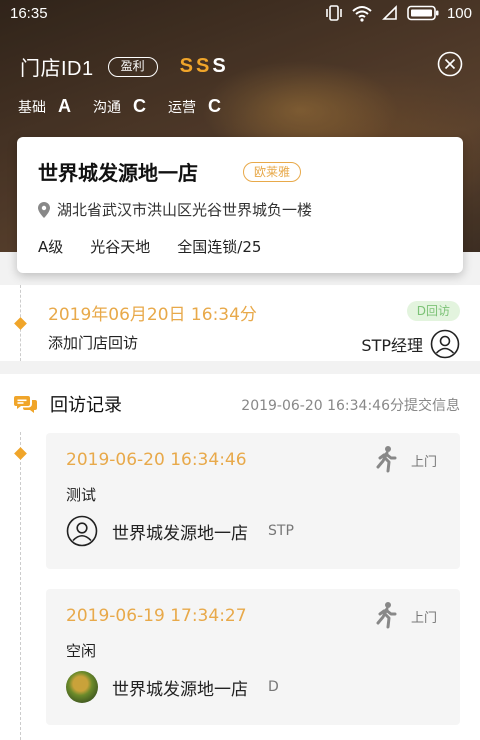  I want to click on record-time: 2019-06-20 16:34:46, so click(156, 460).